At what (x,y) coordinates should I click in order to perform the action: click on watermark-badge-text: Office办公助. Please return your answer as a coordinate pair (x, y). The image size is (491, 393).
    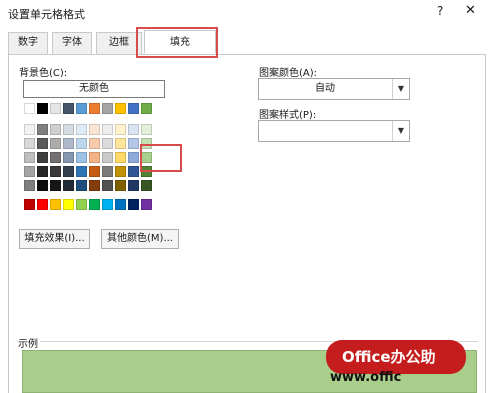
    Looking at the image, I should click on (389, 357).